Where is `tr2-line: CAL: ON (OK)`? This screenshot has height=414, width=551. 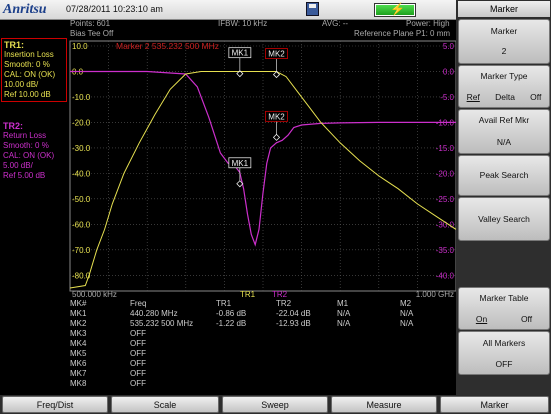 tr2-line: CAL: ON (OK) is located at coordinates (29, 155).